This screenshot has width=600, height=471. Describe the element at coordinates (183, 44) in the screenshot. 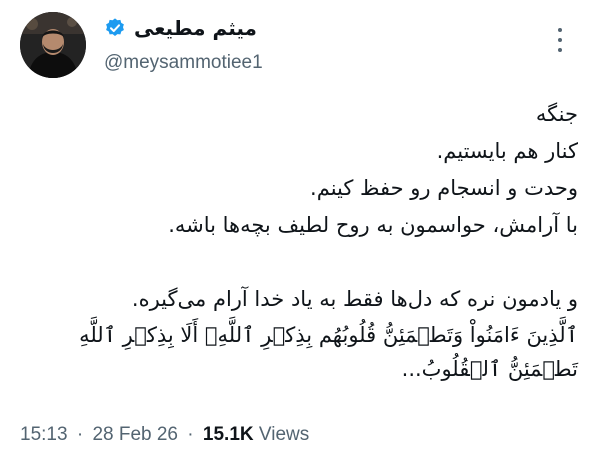

I see `author-info: میثم مطیعی @meysammotiee1` at that location.